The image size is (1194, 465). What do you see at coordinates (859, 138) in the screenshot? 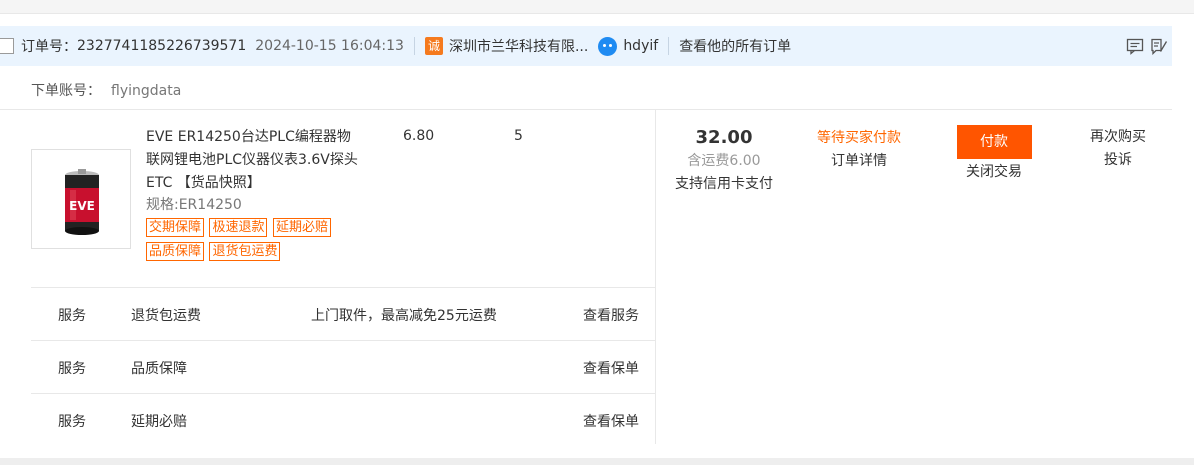
I see `status-waiting: 等待买家付款` at bounding box center [859, 138].